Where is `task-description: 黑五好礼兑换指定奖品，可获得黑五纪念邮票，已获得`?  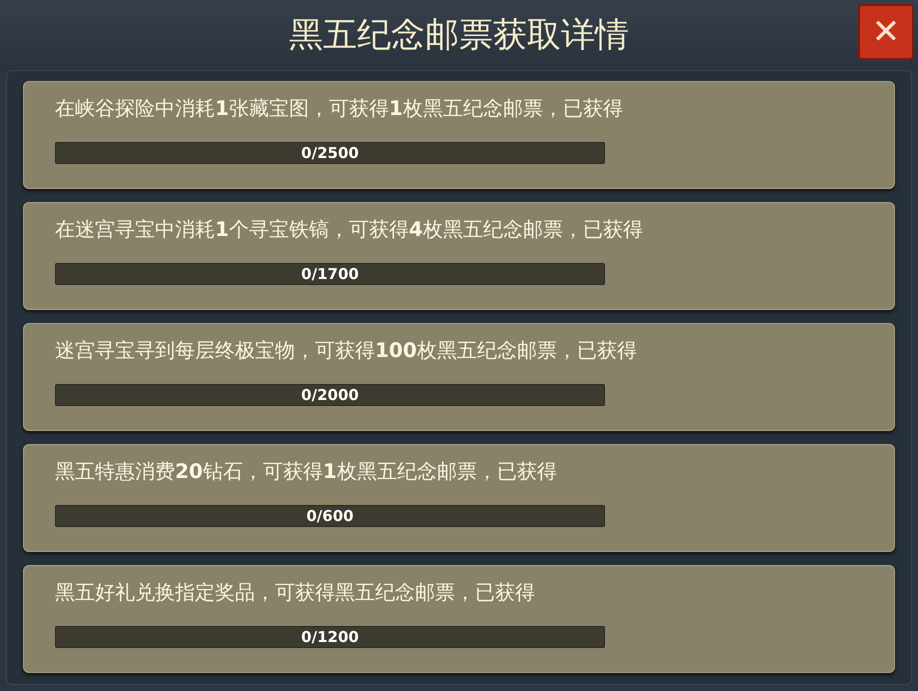 task-description: 黑五好礼兑换指定奖品，可获得黑五纪念邮票，已获得 is located at coordinates (295, 592).